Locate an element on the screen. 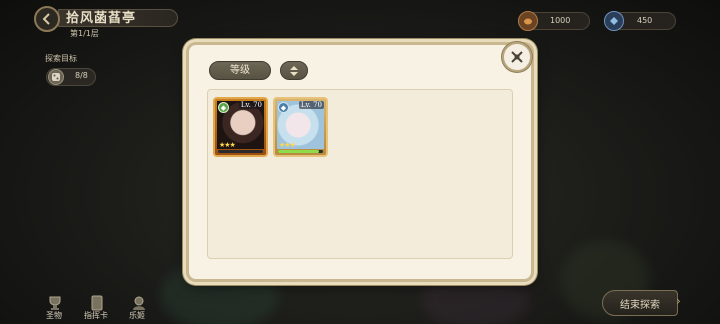 The height and width of the screenshot is (324, 720). goal-value: 8/8 is located at coordinates (81, 75).